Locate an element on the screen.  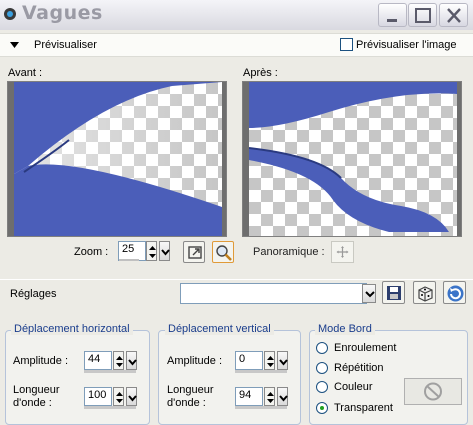
vertical-wavelength-spinner is located at coordinates (269, 396).